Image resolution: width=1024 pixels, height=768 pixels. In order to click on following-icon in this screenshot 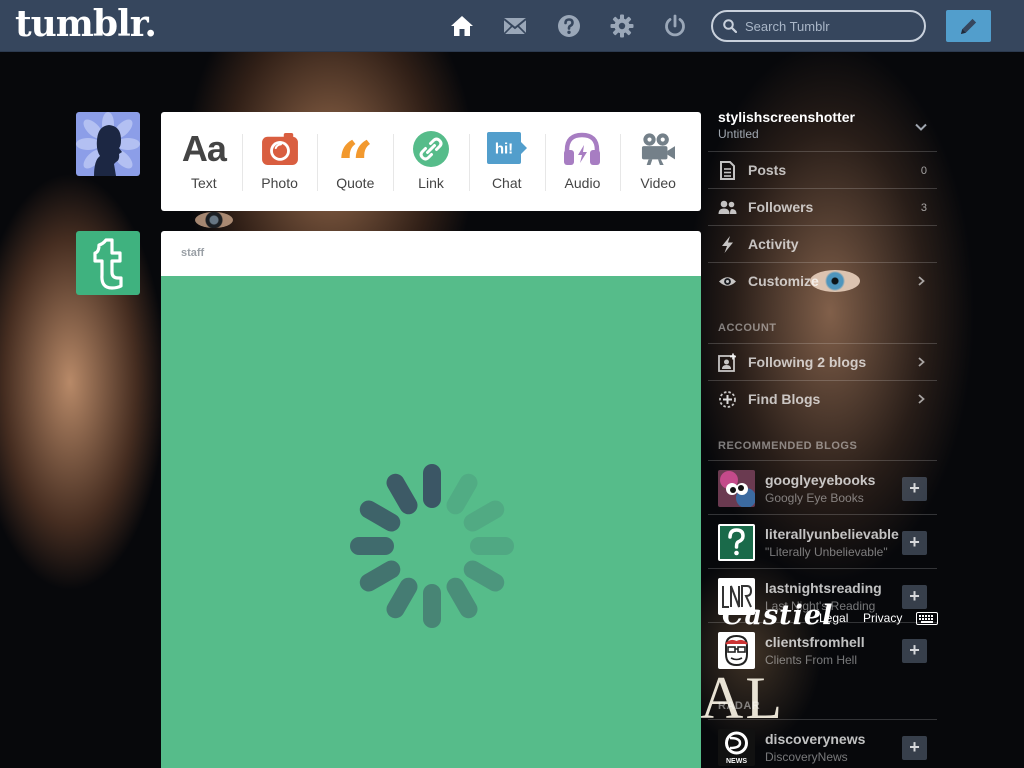, I will do `click(727, 362)`.